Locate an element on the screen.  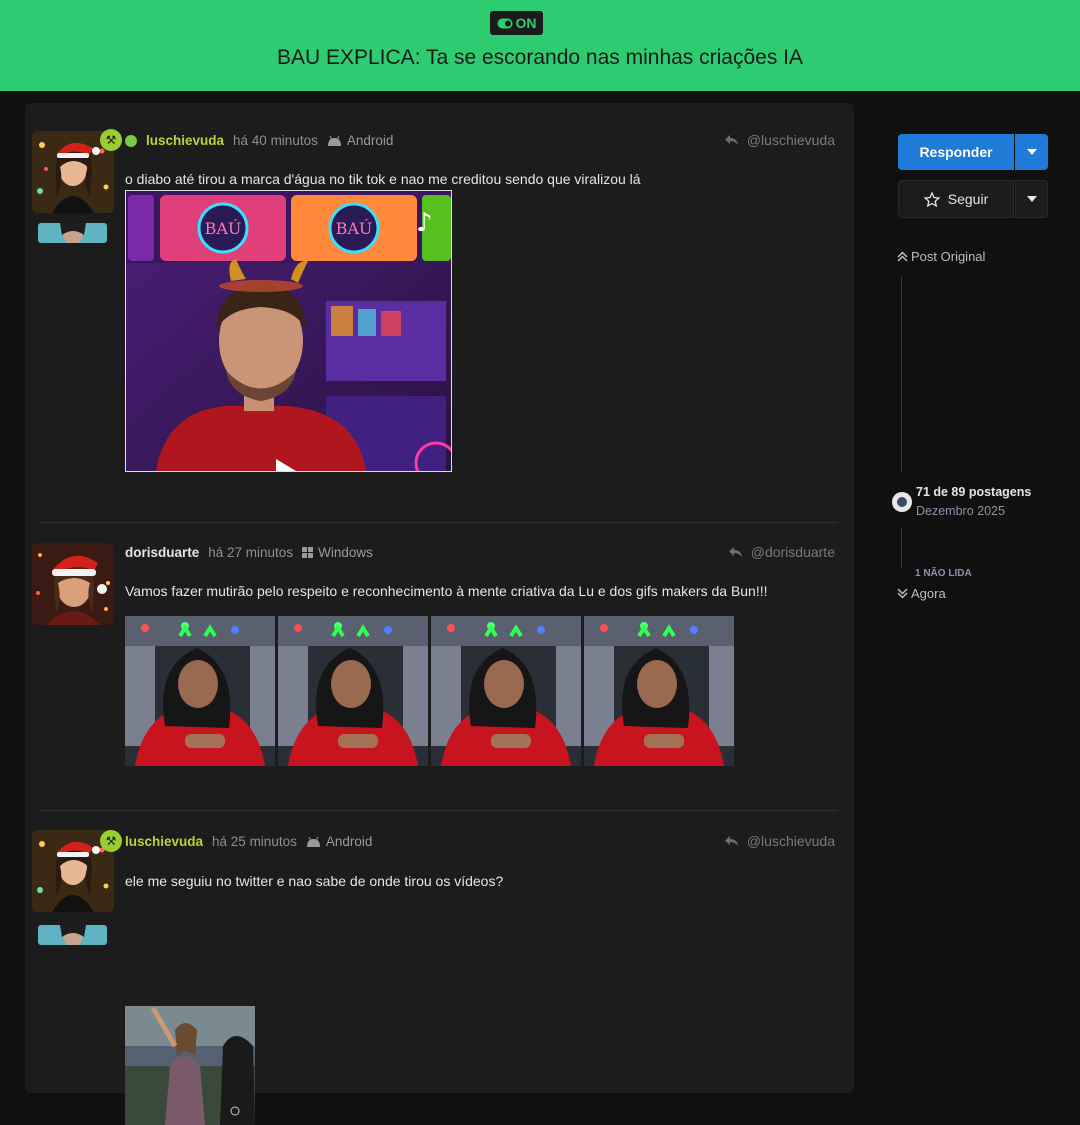
reply-to-link: @dorisduarte is located at coordinates (781, 552).